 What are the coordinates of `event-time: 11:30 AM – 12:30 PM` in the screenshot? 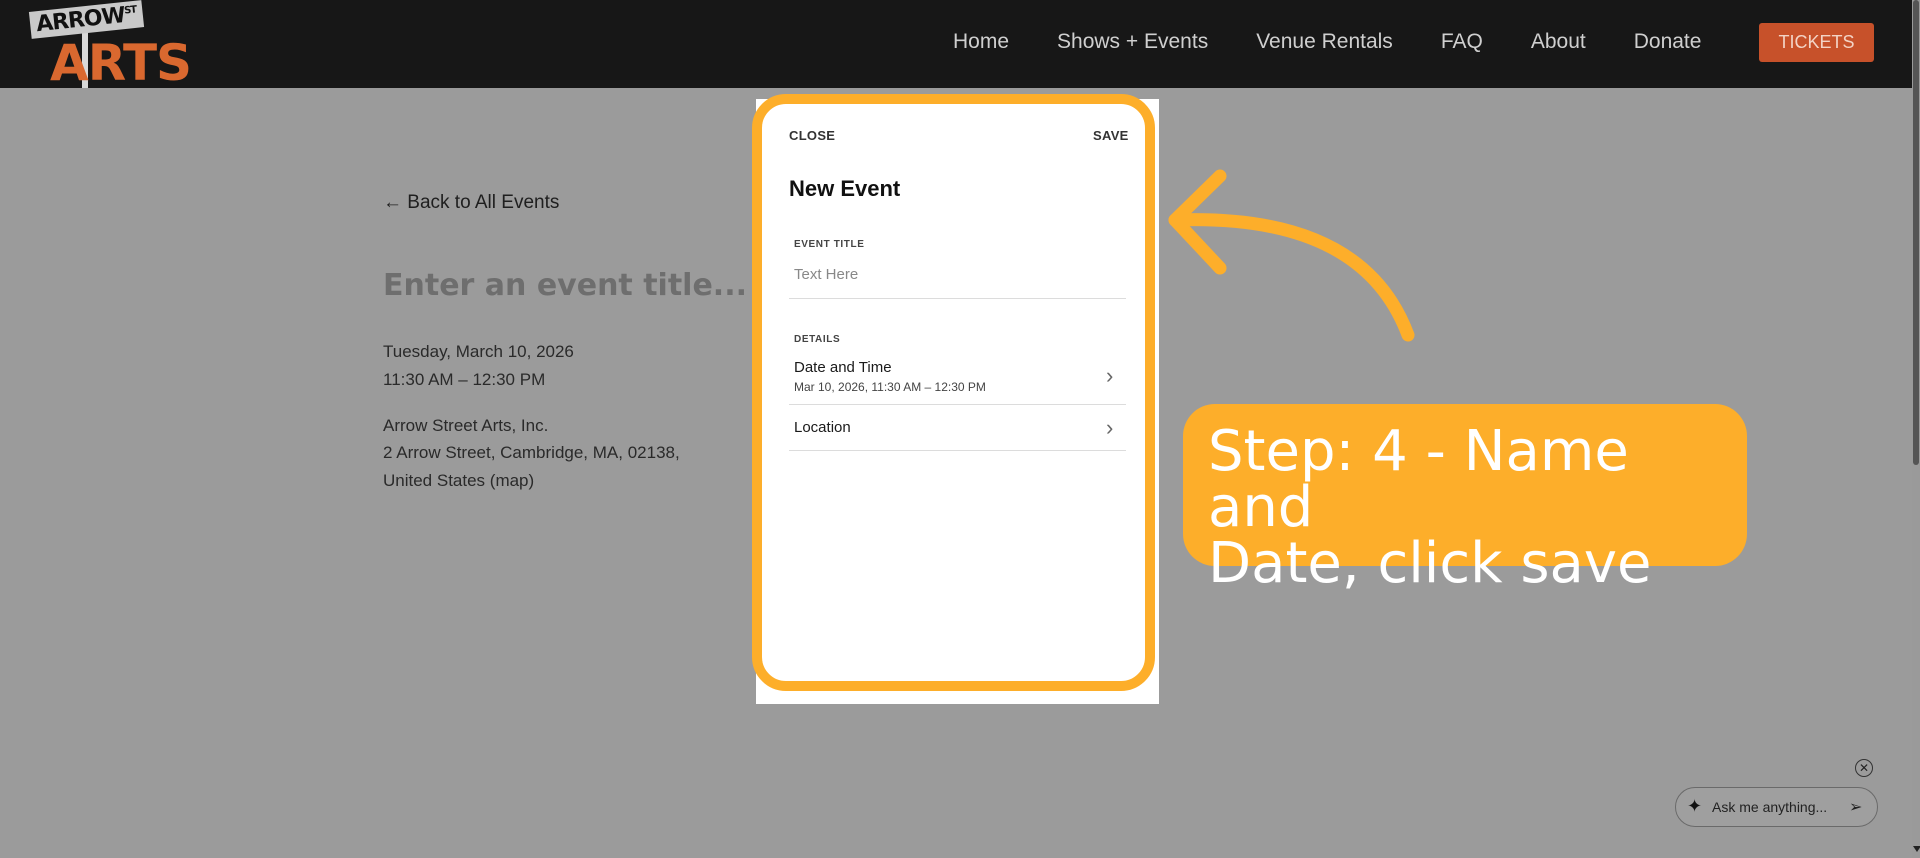 It's located at (464, 379).